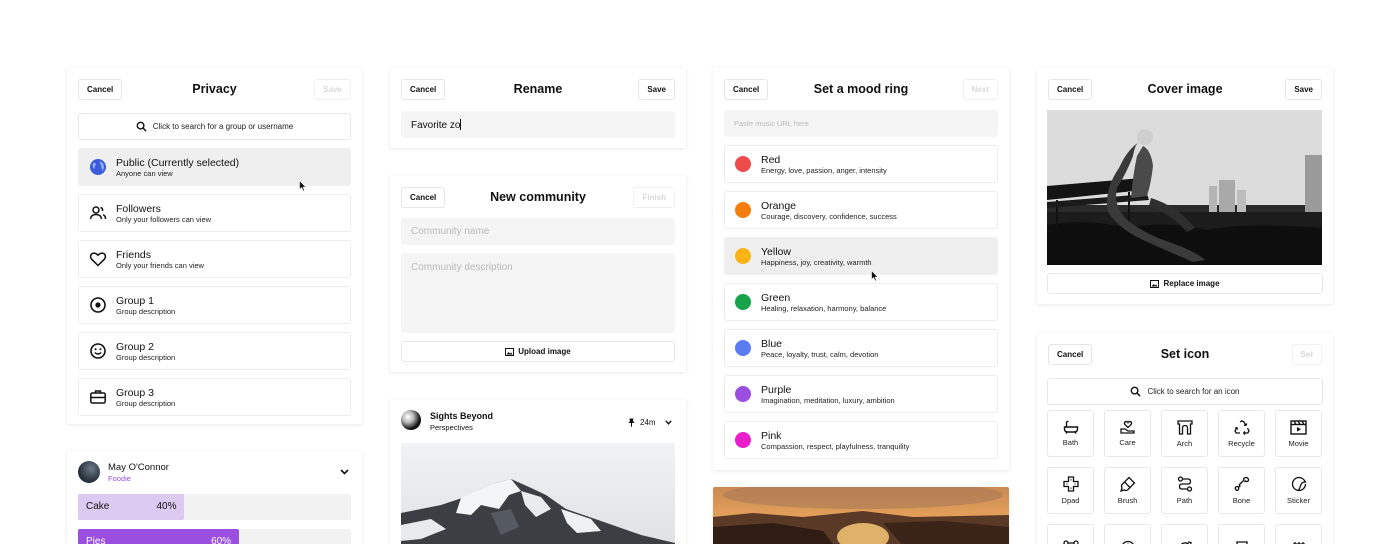 The image size is (1400, 544). What do you see at coordinates (861, 123) in the screenshot?
I see `music-url-input: Paste music URL here` at bounding box center [861, 123].